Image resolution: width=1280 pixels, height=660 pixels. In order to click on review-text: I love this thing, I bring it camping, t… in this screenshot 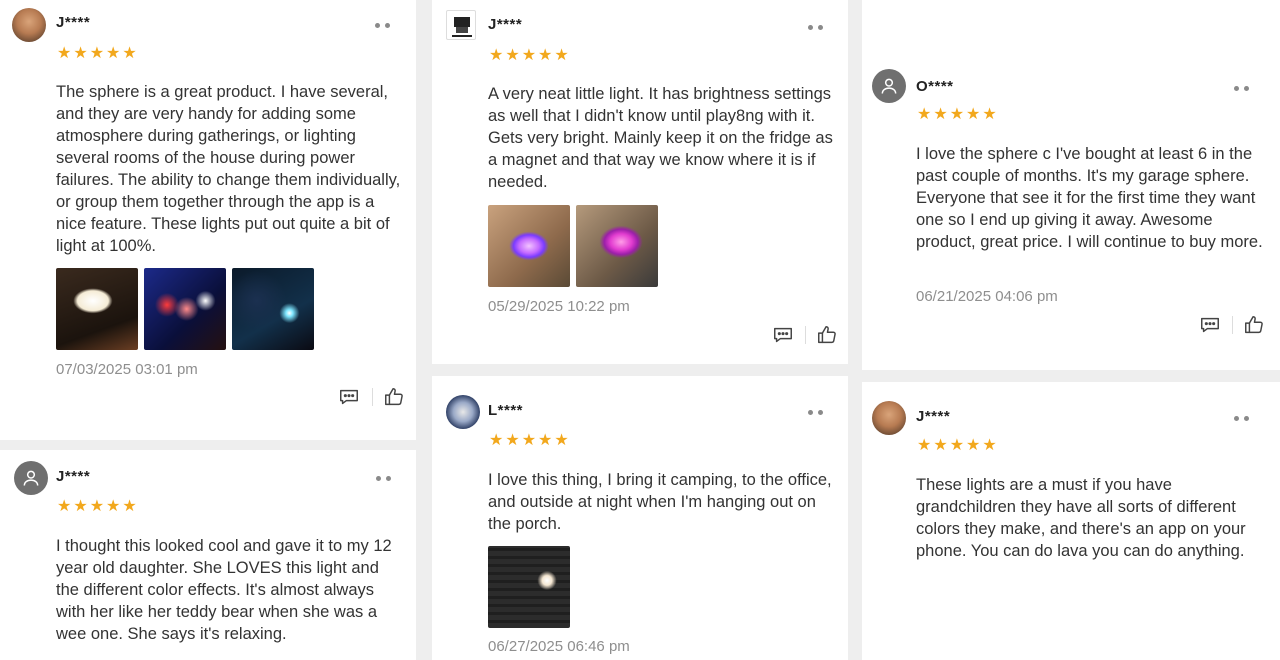, I will do `click(660, 502)`.